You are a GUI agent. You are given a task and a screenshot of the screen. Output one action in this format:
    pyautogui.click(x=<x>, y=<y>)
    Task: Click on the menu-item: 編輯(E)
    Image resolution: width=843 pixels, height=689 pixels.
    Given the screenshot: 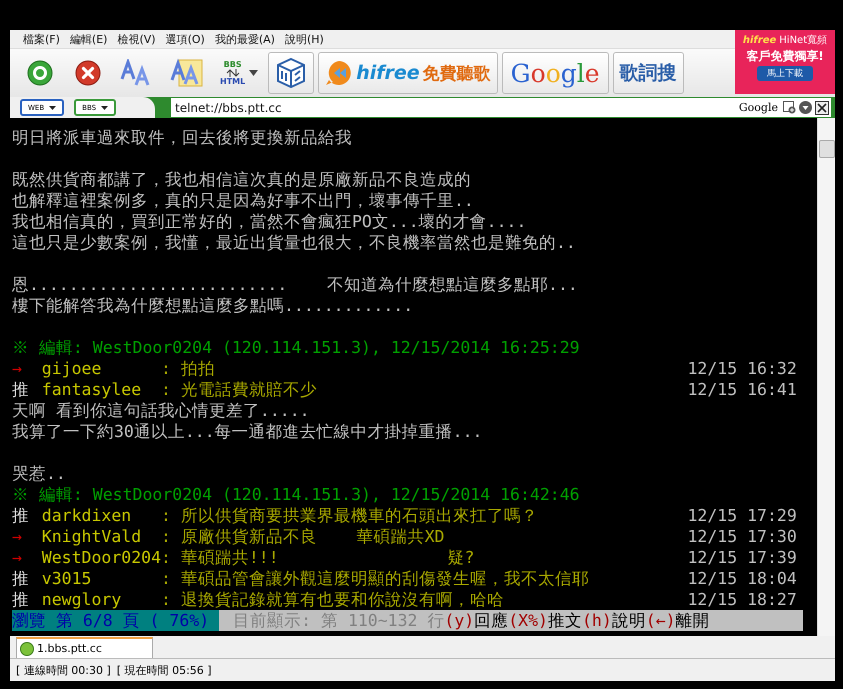 What is the action you would take?
    pyautogui.click(x=88, y=39)
    